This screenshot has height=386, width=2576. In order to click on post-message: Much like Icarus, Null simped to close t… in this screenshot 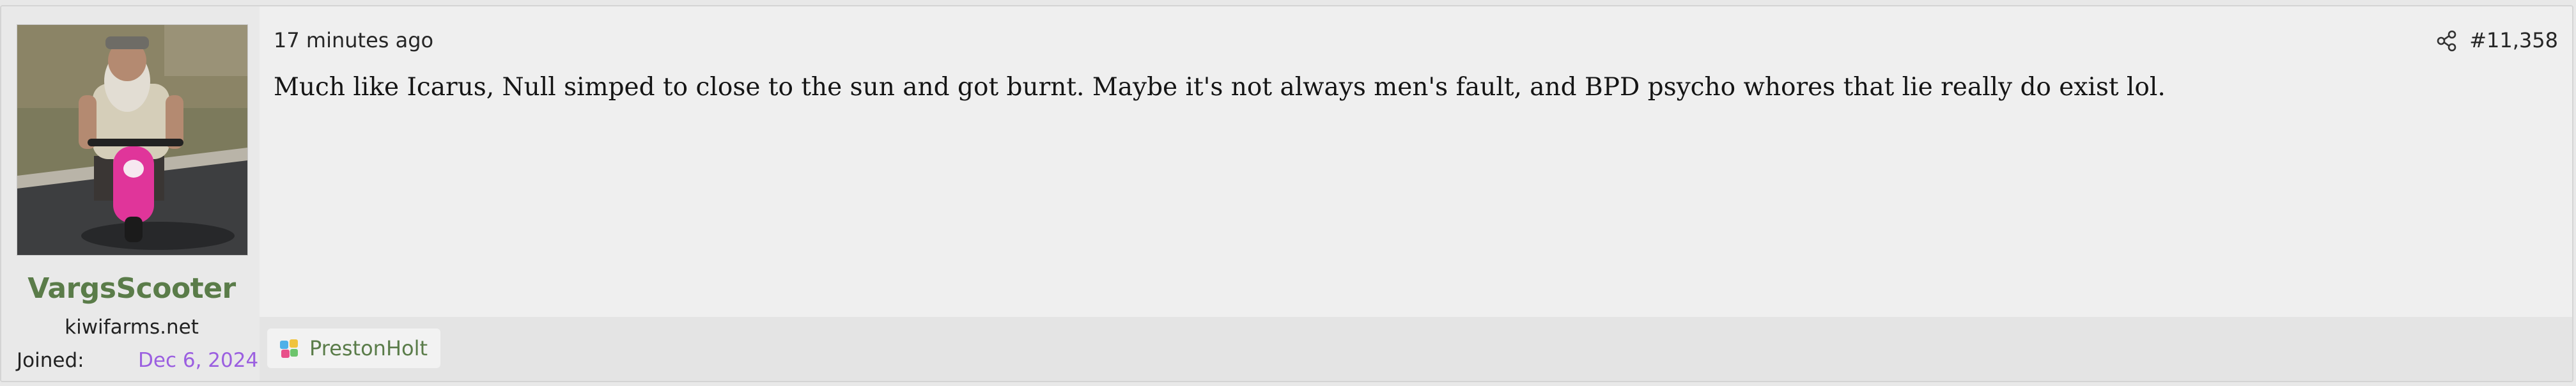, I will do `click(1220, 87)`.